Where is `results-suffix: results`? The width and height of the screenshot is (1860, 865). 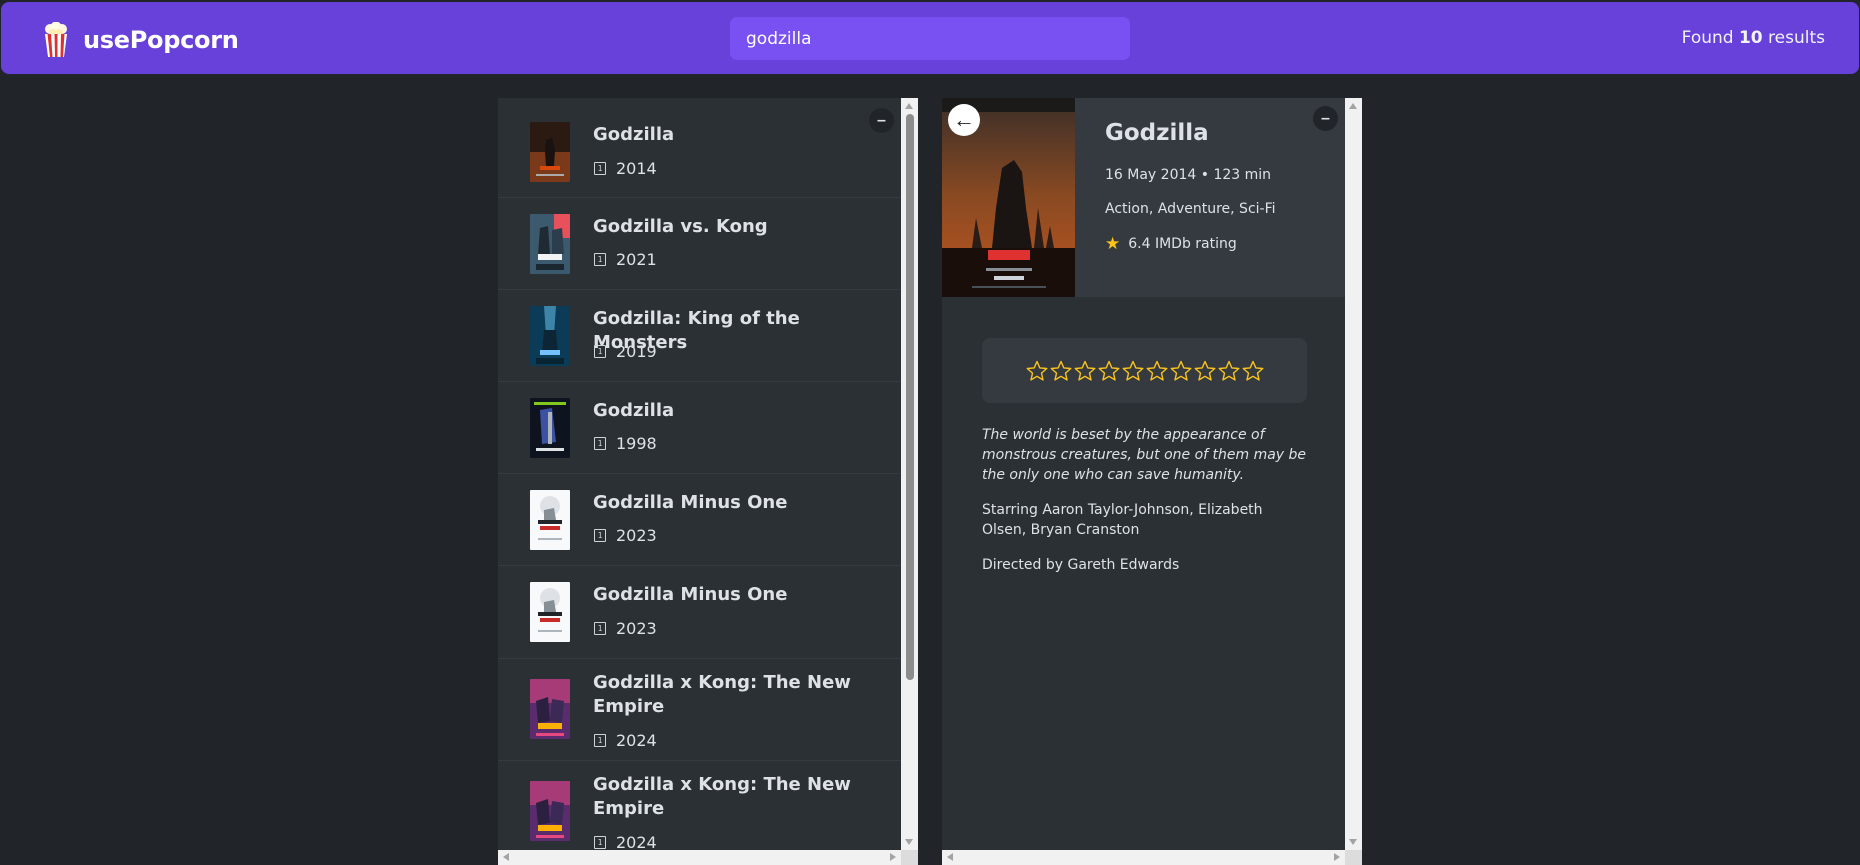
results-suffix: results is located at coordinates (1793, 38).